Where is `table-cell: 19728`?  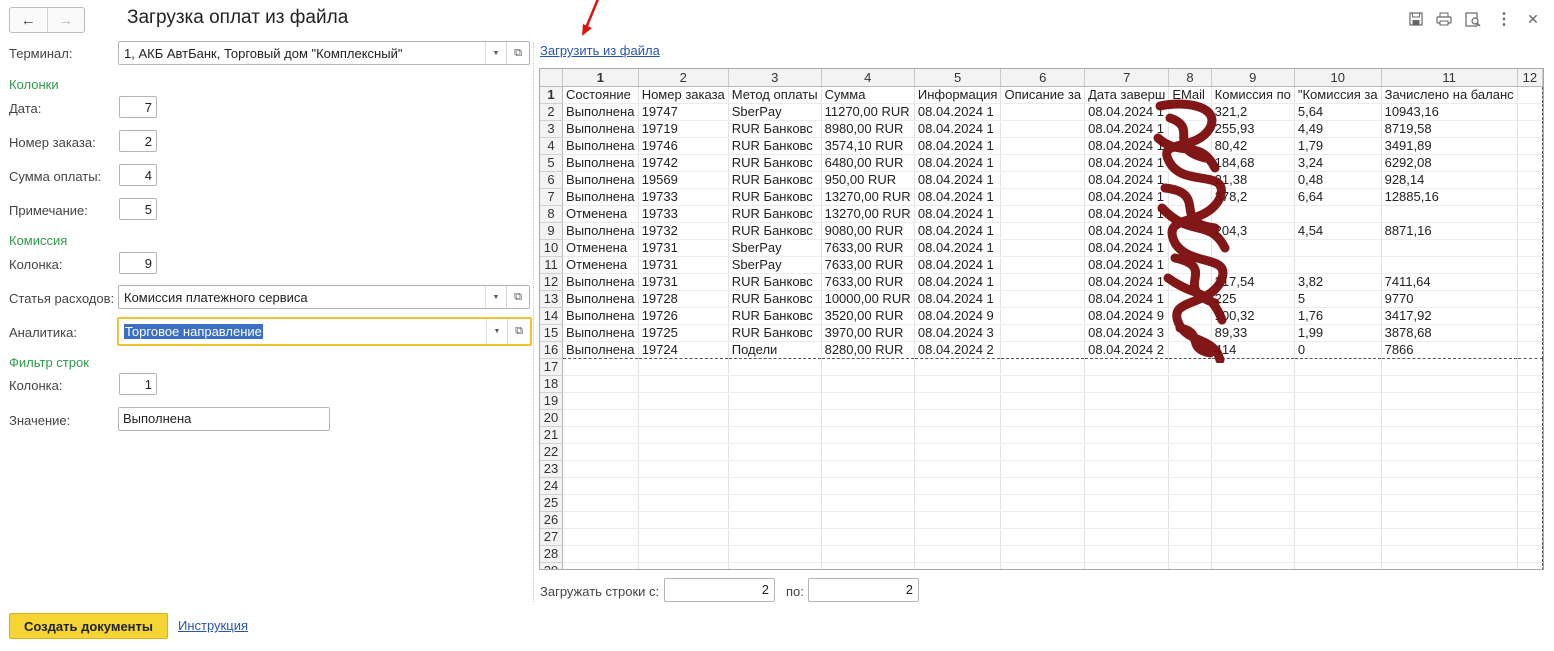 table-cell: 19728 is located at coordinates (683, 299).